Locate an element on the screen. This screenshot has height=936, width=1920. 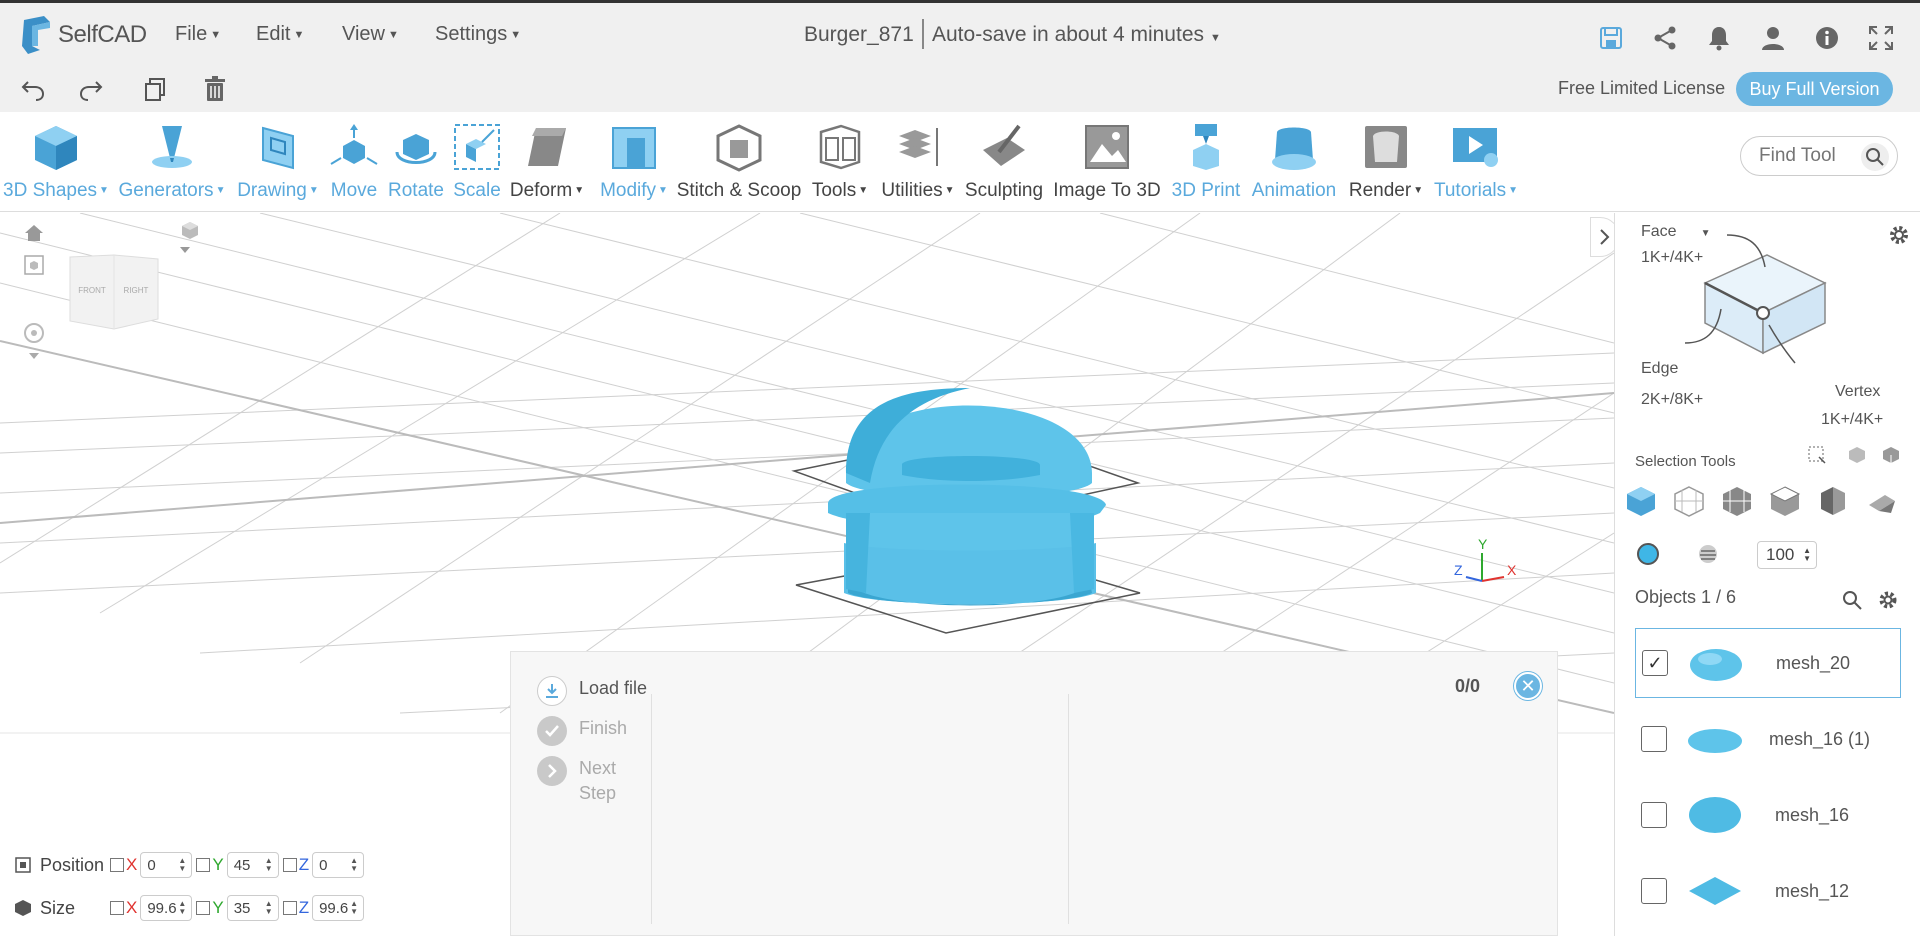
tool-utilities: Utilities ▼ is located at coordinates (918, 162).